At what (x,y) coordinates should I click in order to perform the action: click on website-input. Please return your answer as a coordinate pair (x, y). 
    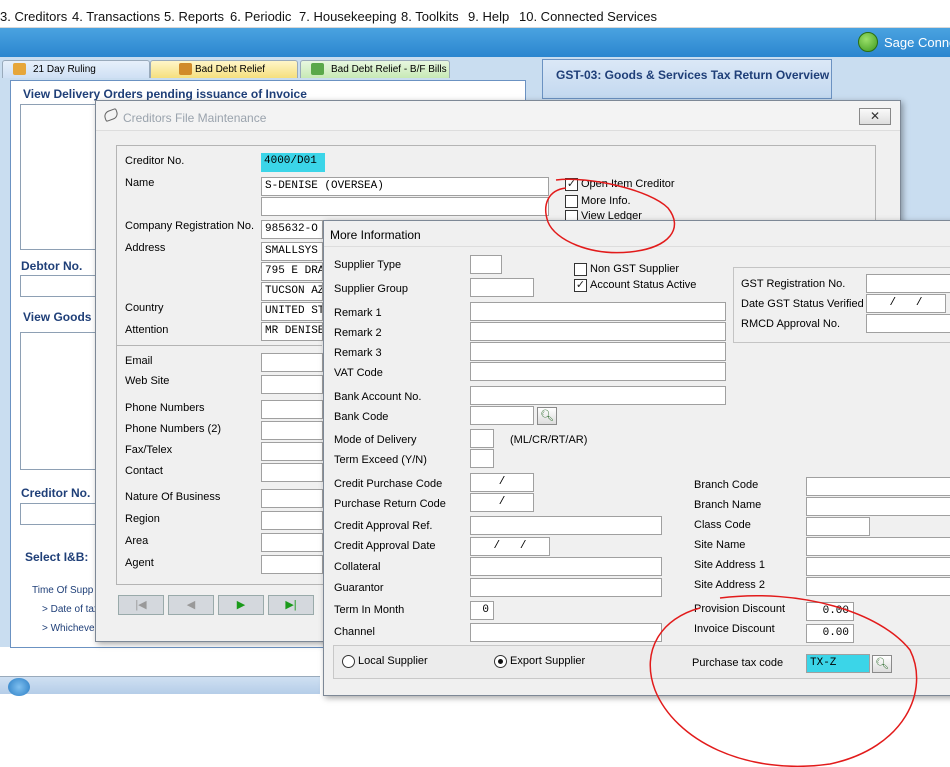
    Looking at the image, I should click on (292, 384).